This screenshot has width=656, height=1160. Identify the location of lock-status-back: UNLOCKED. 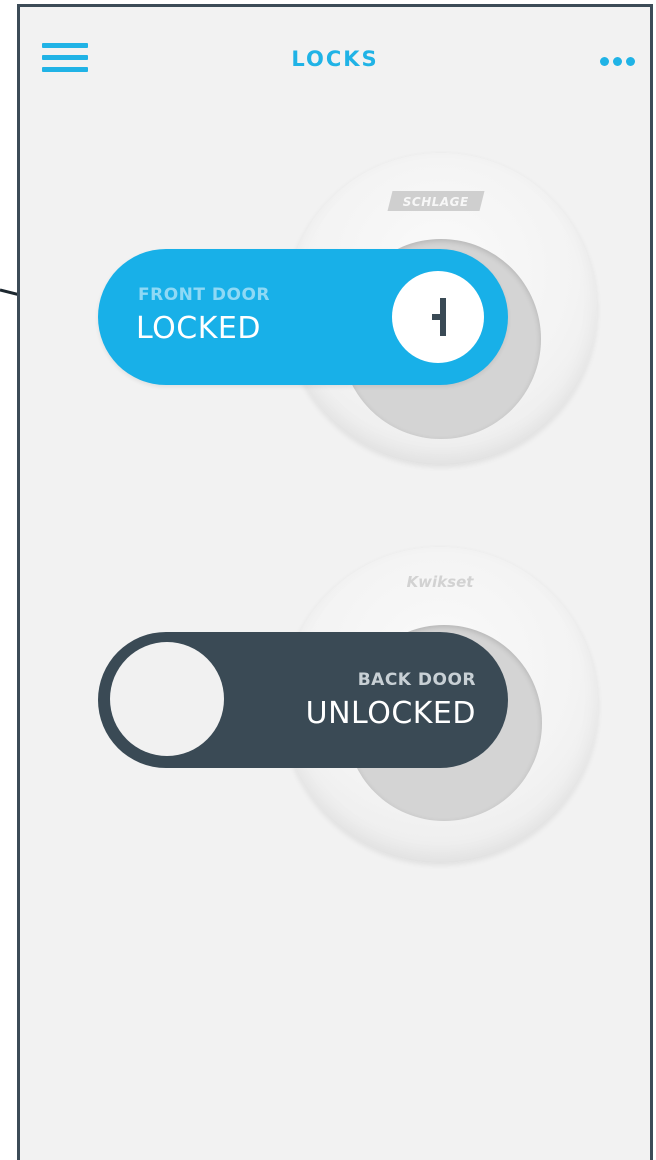
(390, 713).